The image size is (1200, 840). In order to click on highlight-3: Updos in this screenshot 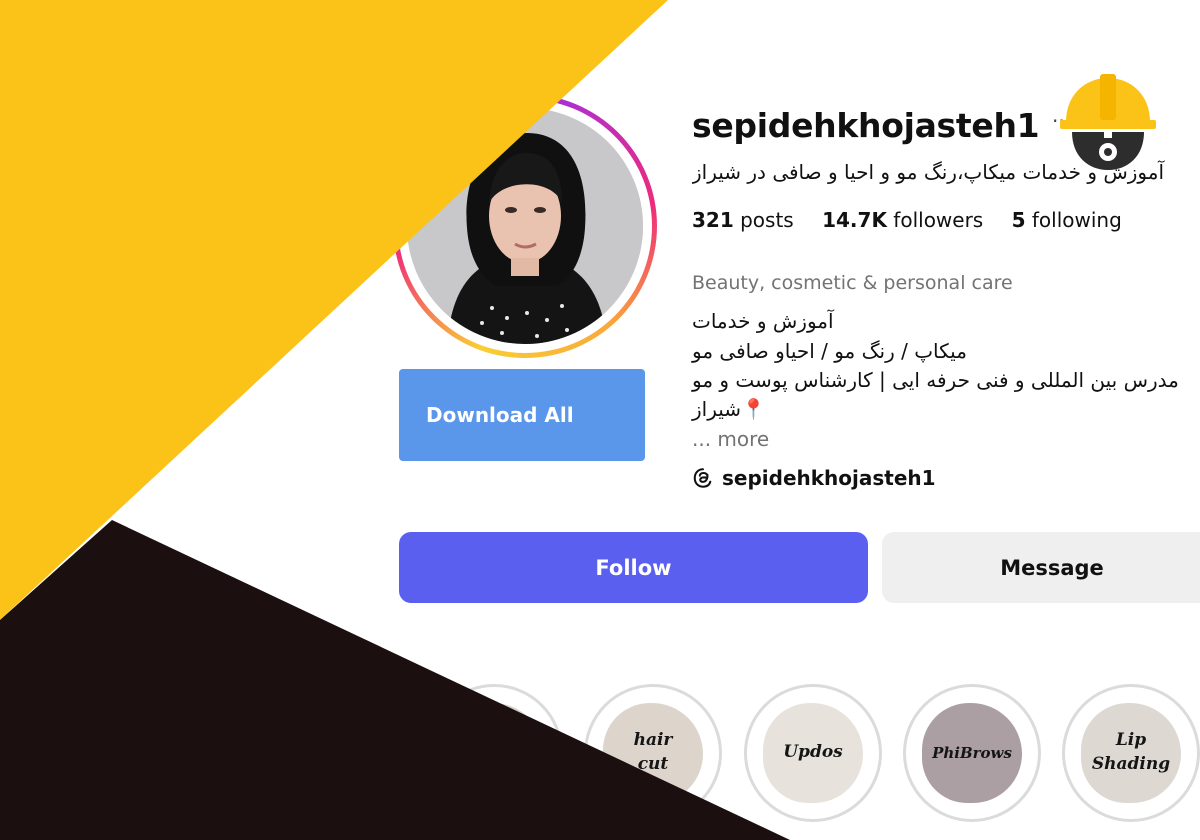, I will do `click(813, 753)`.